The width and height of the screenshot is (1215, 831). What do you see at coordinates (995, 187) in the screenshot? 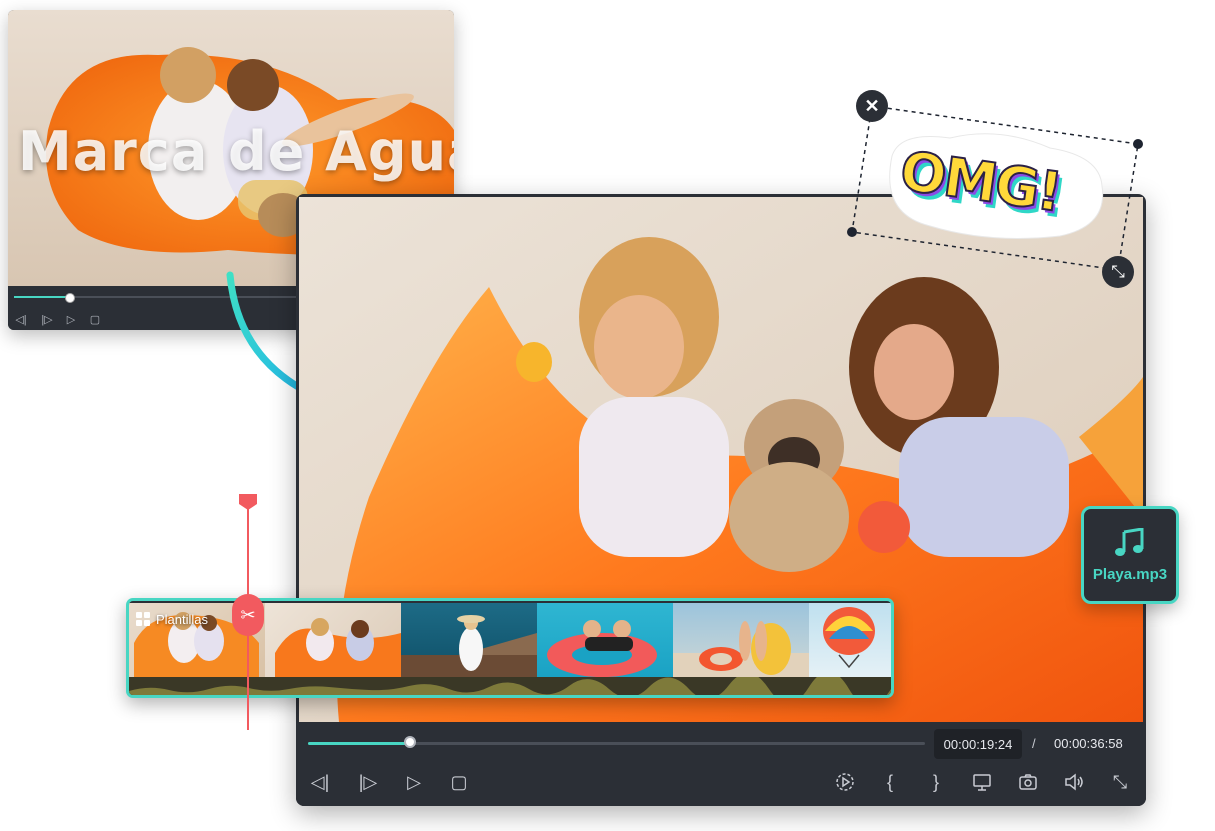
I see `sticker-selection: OMG! ✕ ⤡` at bounding box center [995, 187].